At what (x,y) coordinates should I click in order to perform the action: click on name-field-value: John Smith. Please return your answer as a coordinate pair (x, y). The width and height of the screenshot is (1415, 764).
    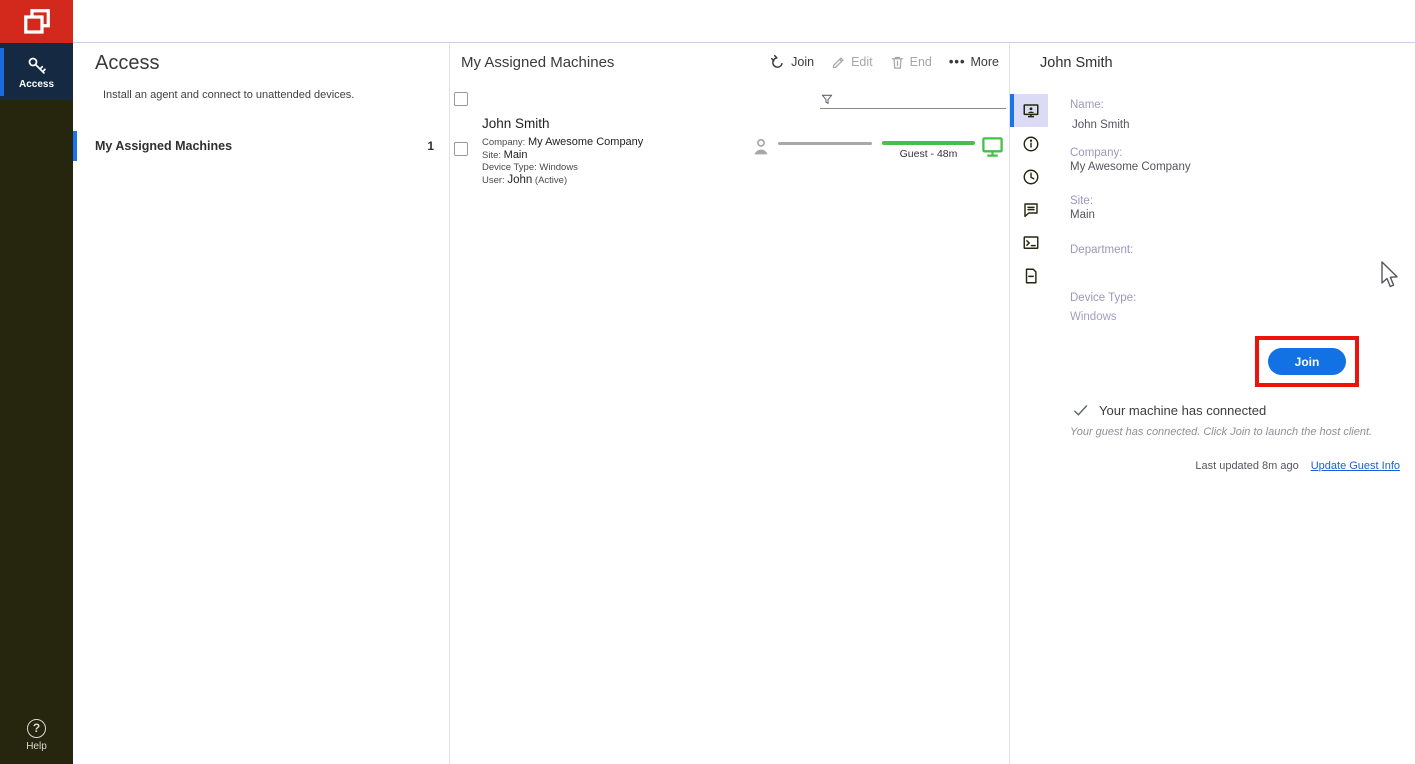
    Looking at the image, I should click on (1101, 125).